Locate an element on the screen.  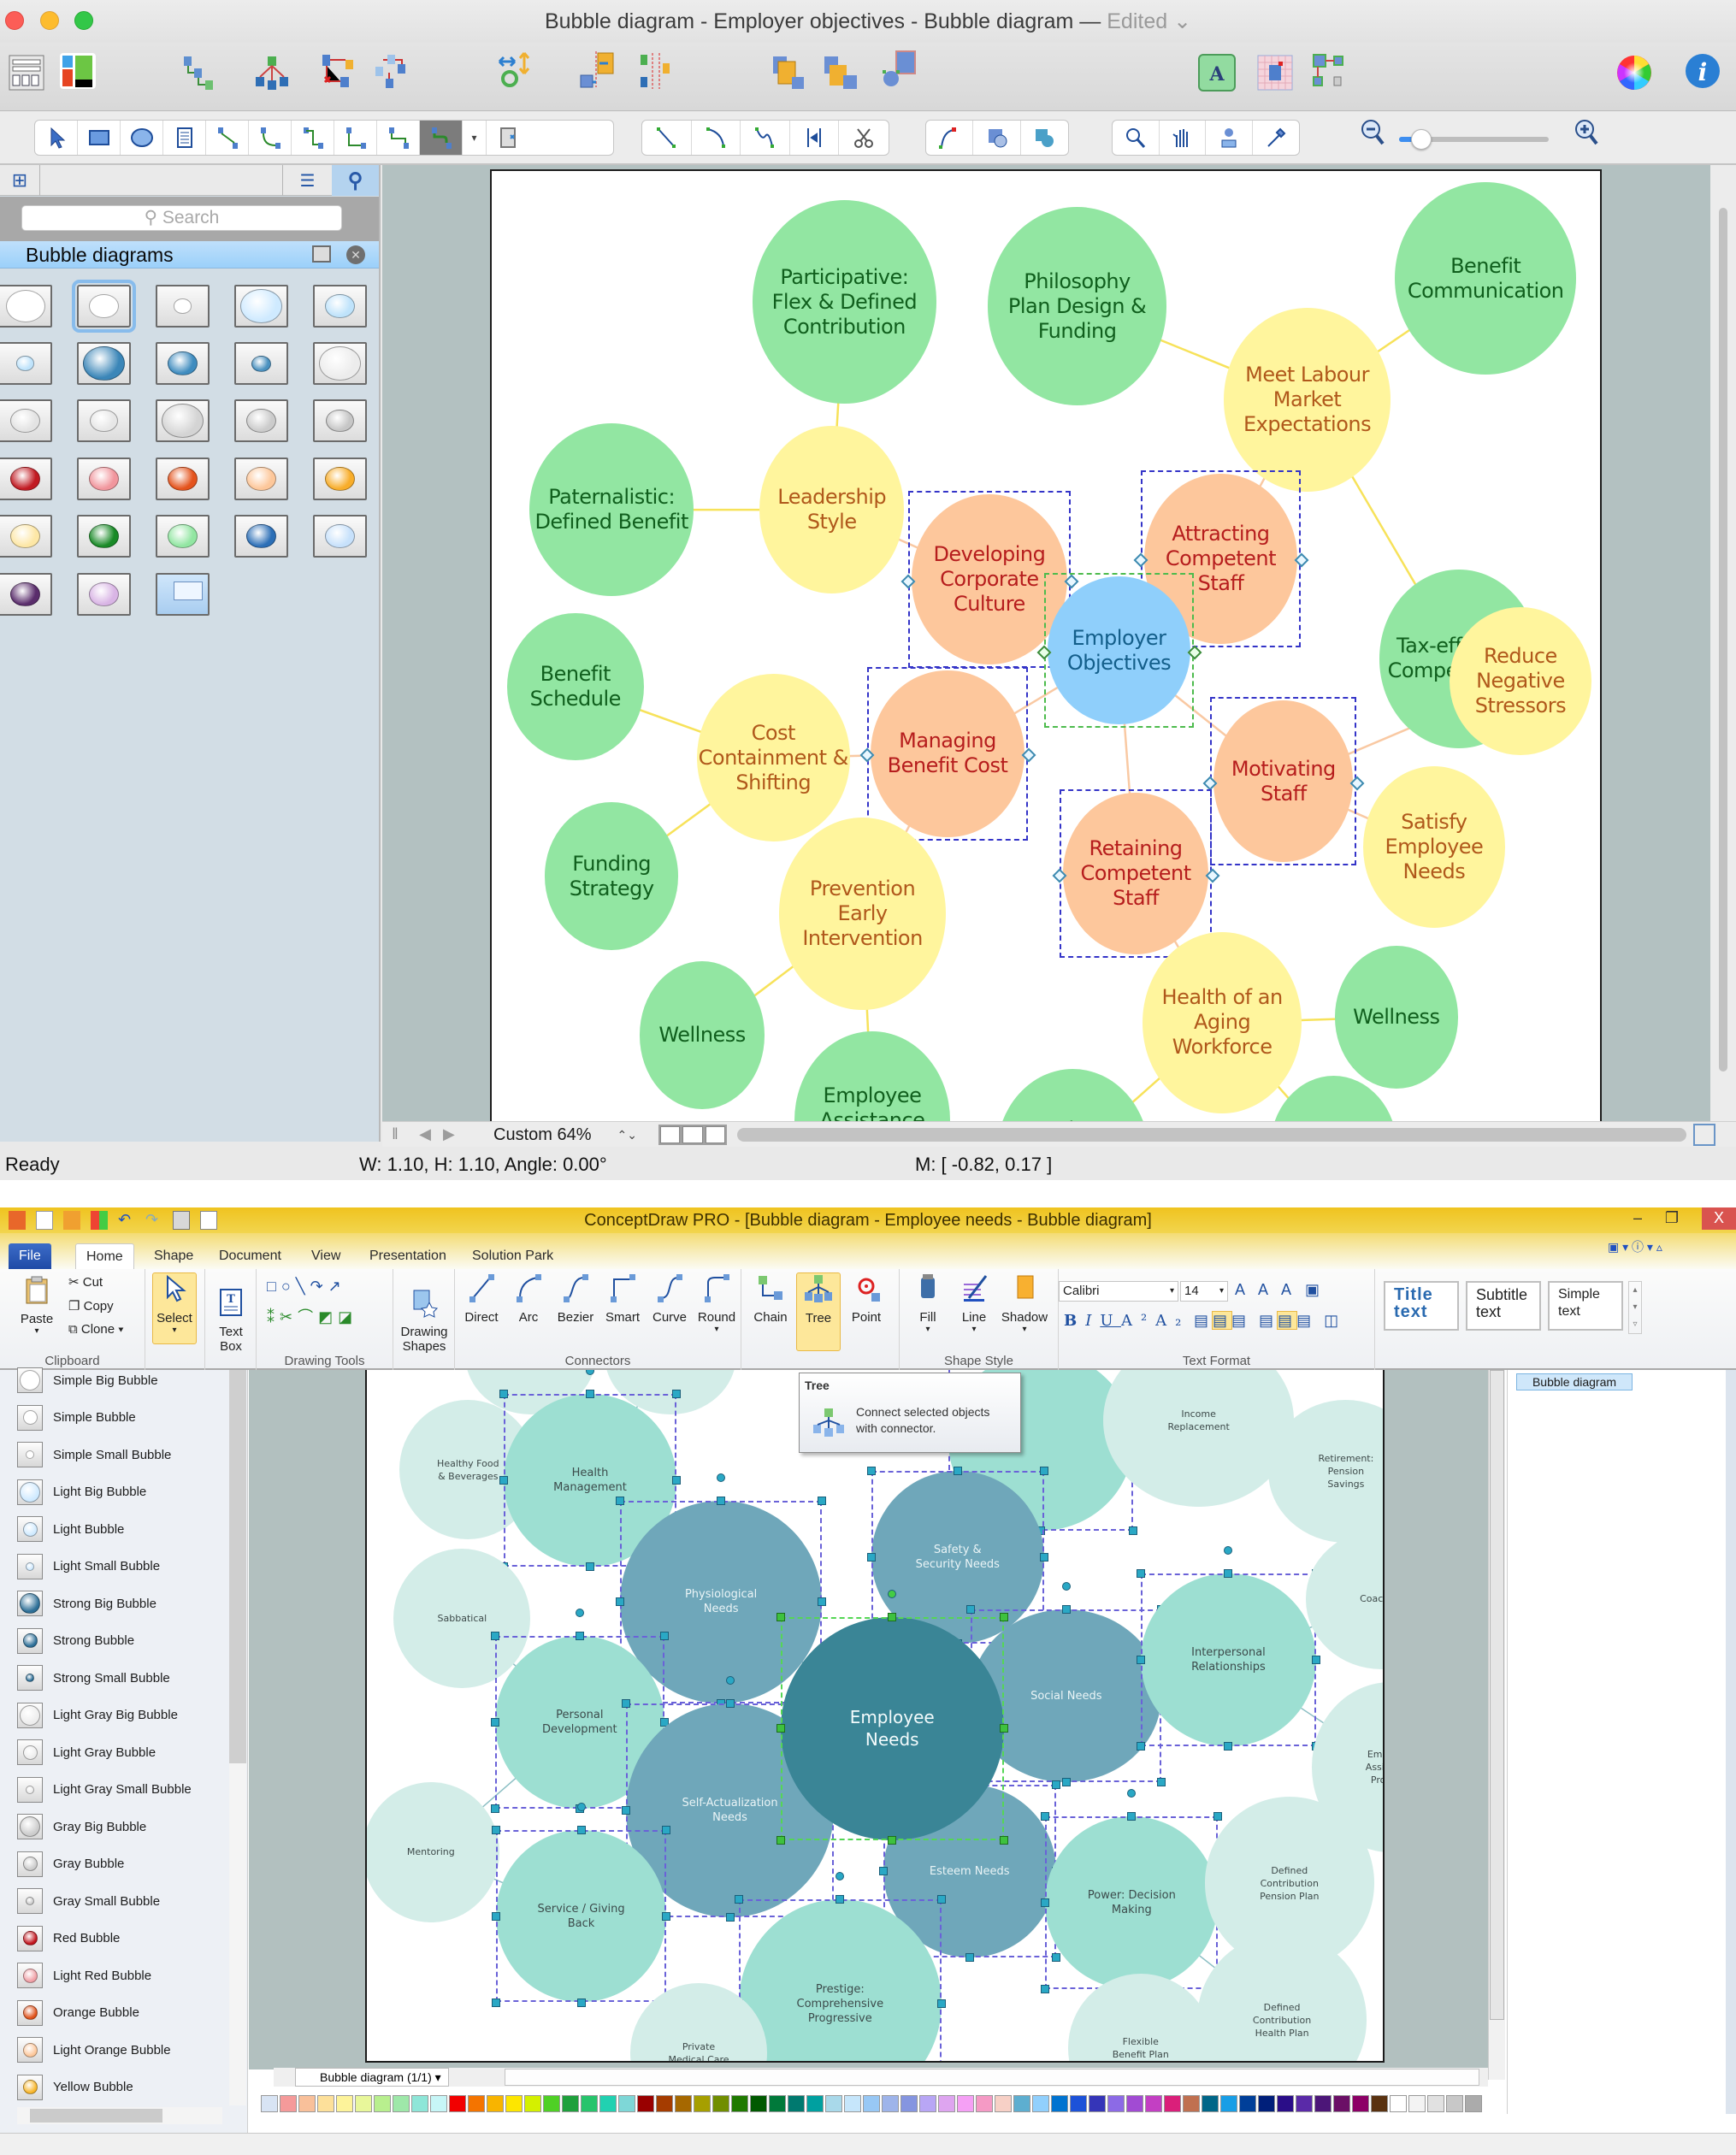
bubble-leadership: Leadership Style is located at coordinates (832, 509).